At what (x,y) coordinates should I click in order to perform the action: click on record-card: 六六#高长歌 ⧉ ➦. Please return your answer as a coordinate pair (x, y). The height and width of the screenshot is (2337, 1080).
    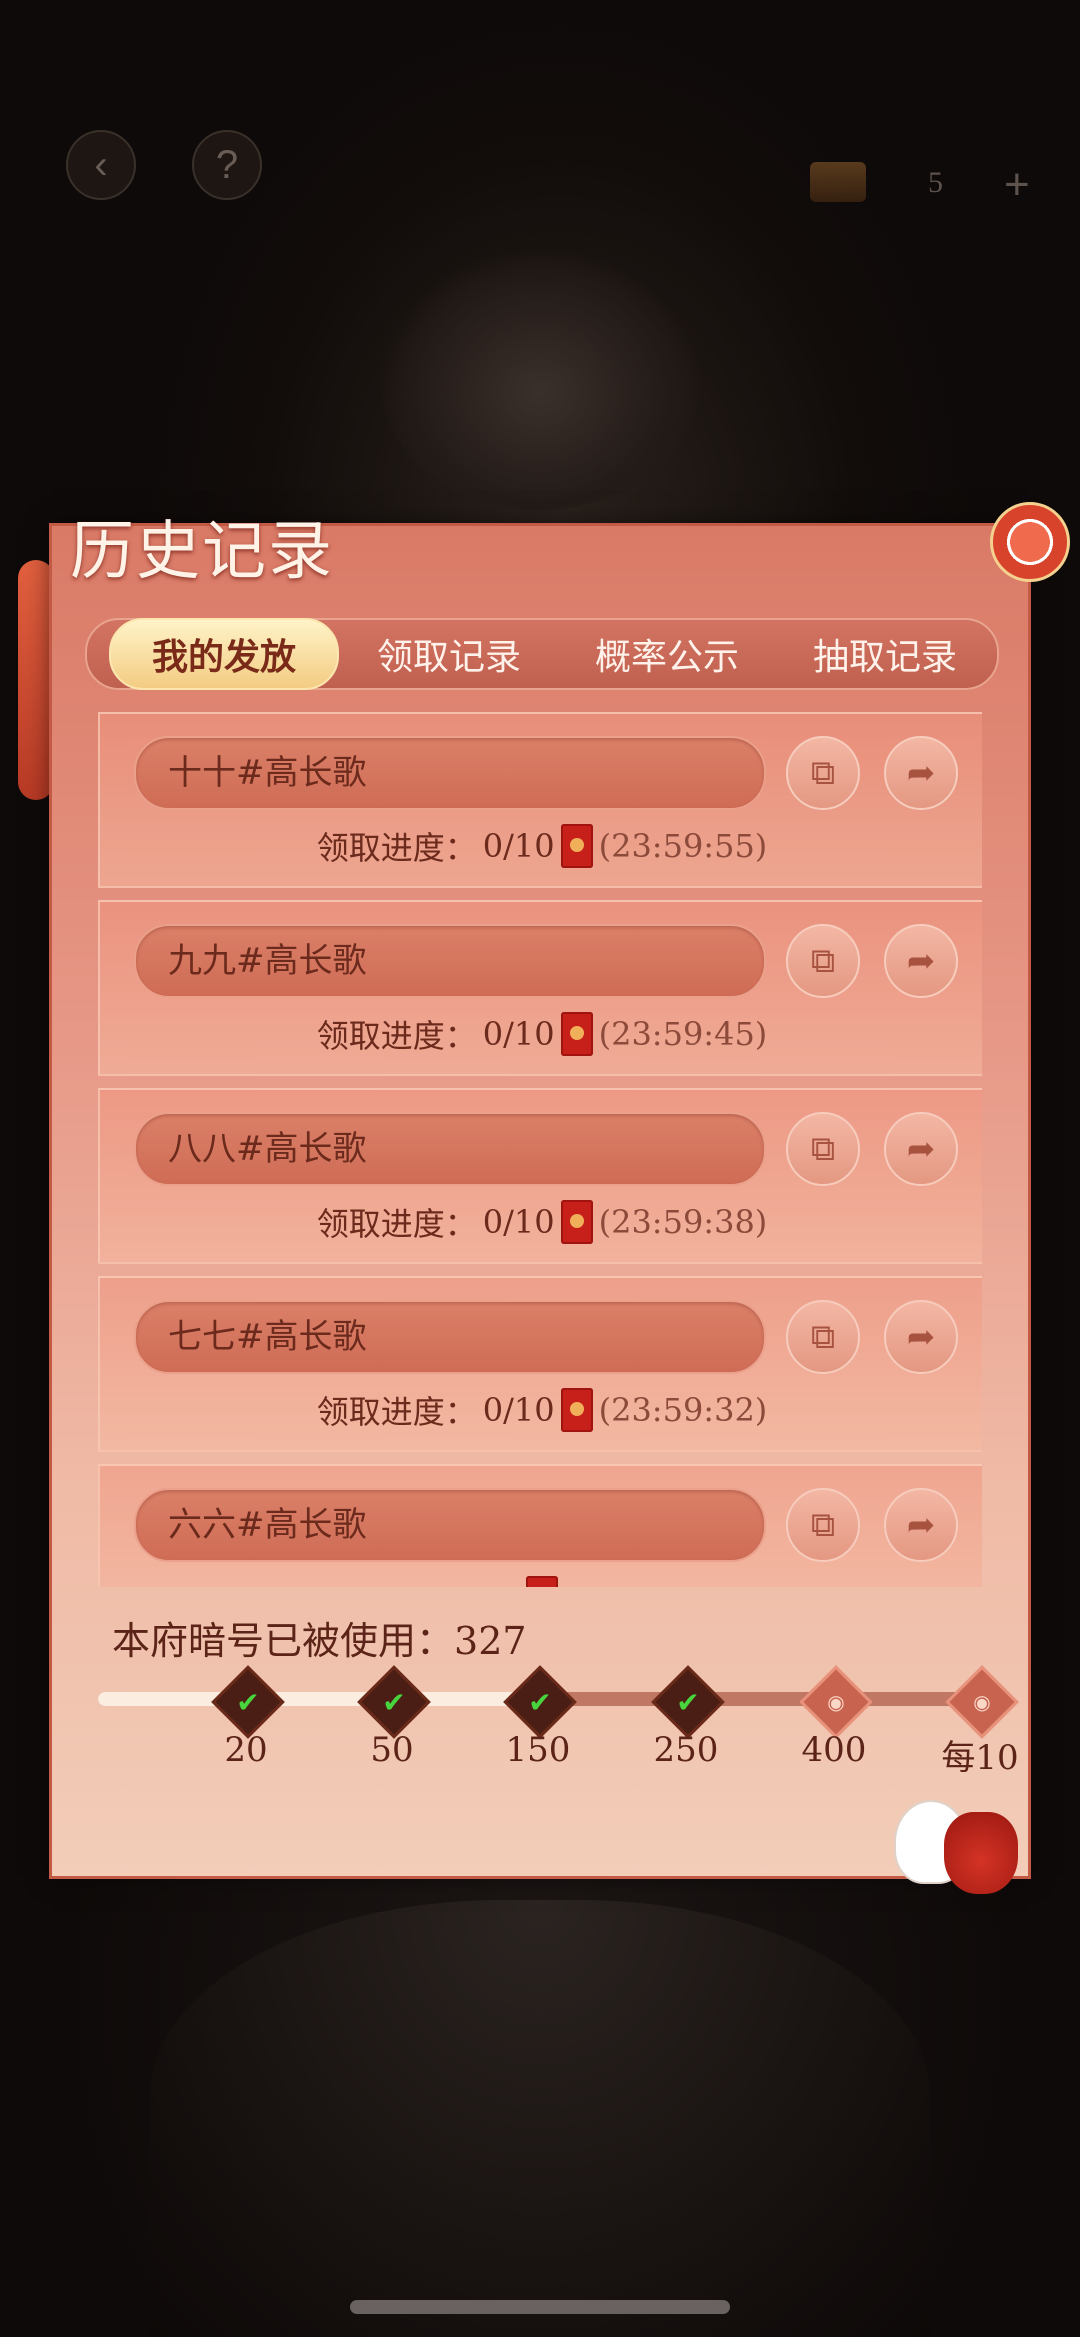
    Looking at the image, I should click on (540, 1525).